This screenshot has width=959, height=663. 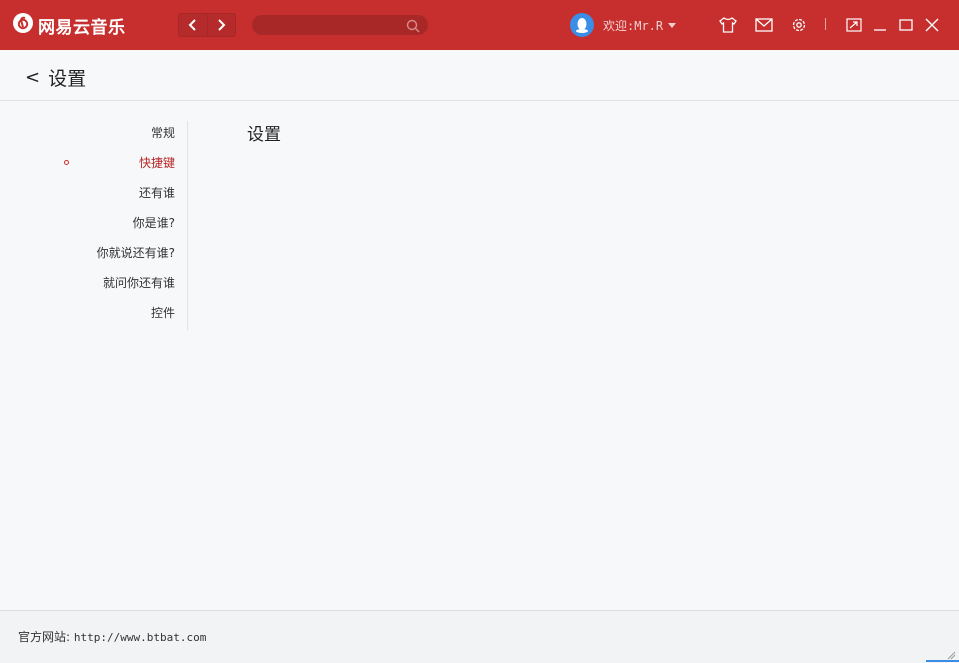 I want to click on toolbar-divider, so click(x=825, y=24).